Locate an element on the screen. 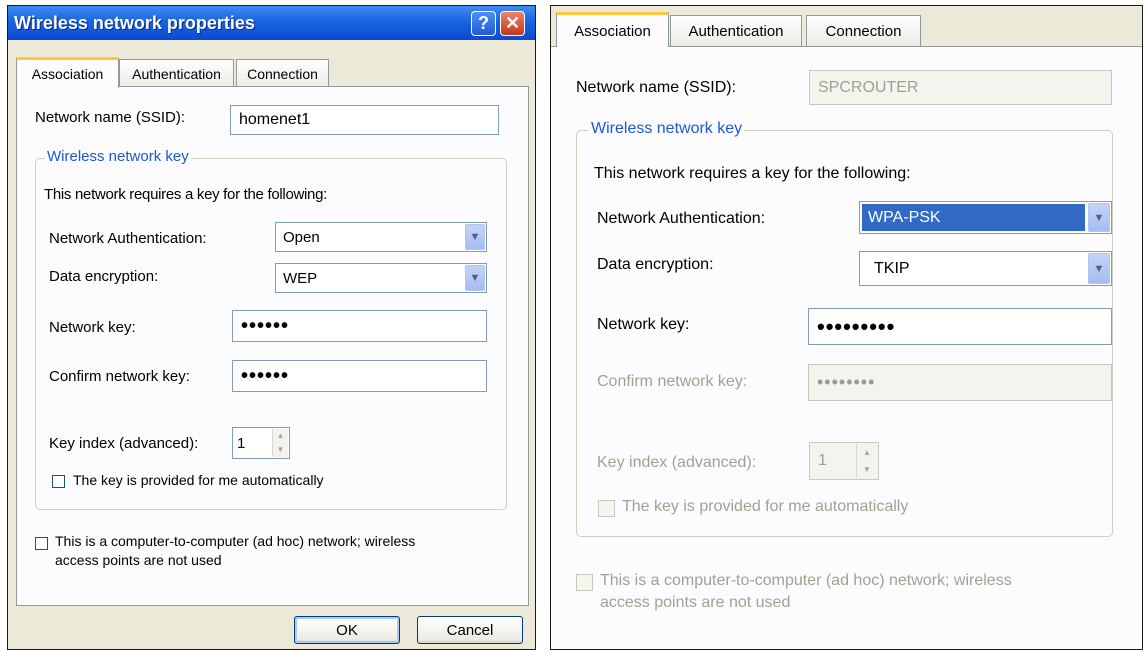 The width and height of the screenshot is (1146, 652). close-icon: ✕ is located at coordinates (512, 23).